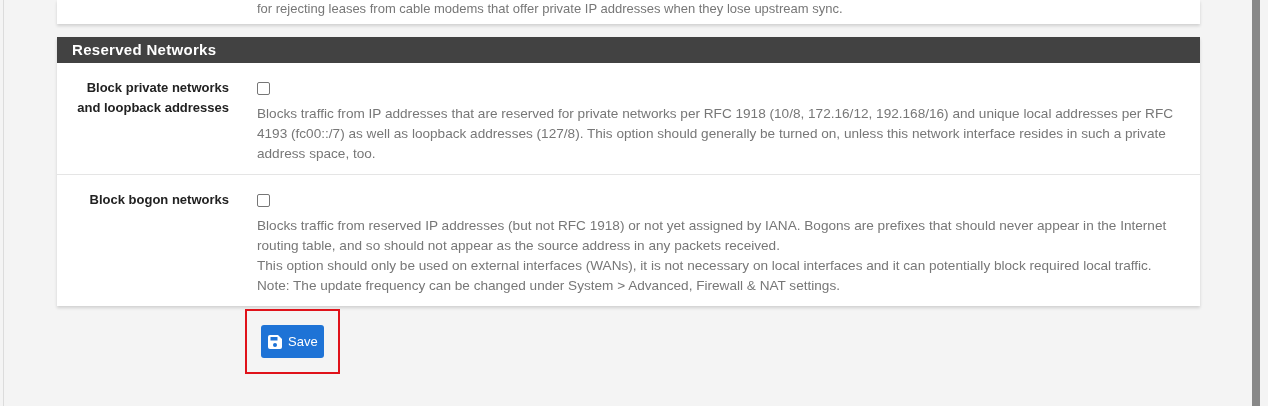 This screenshot has width=1268, height=406. Describe the element at coordinates (549, 286) in the screenshot. I see `help-text: Note: The update frequency can be changed under System > Advanced, Firewall & NAT settings.` at that location.